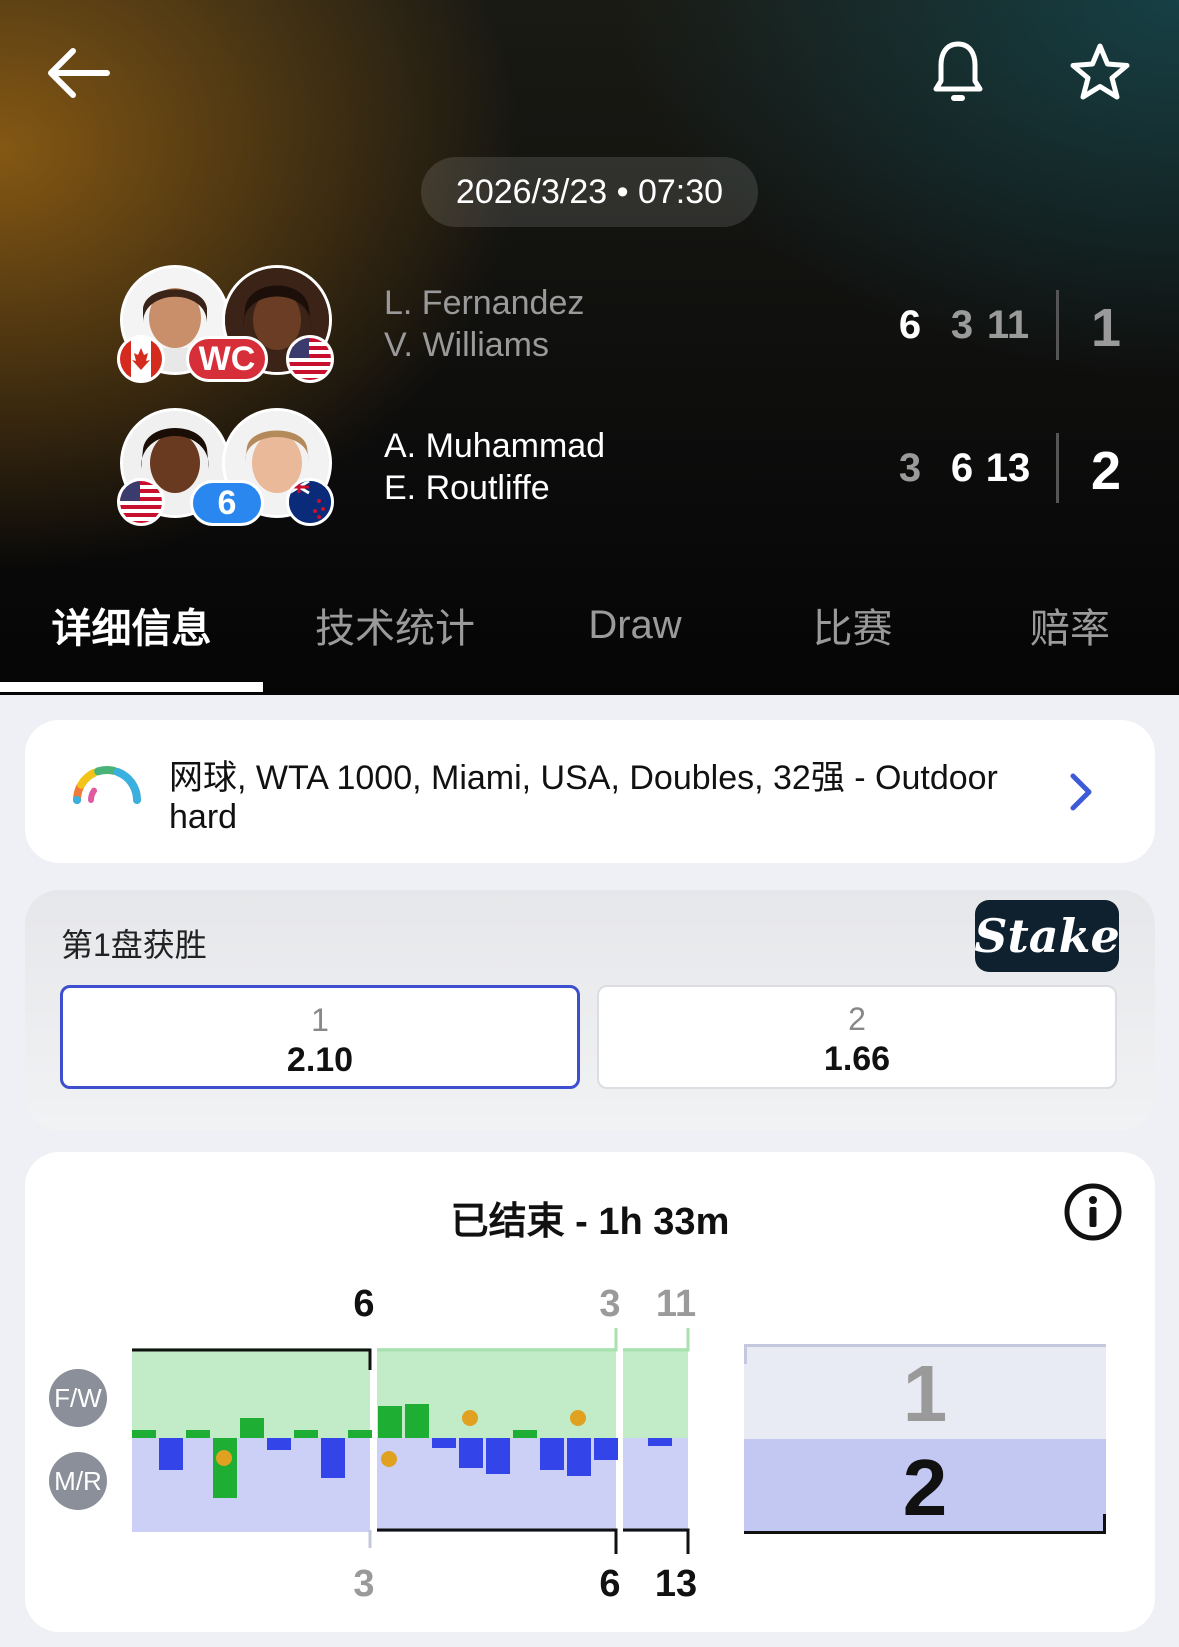  I want to click on set-3-team-1-score: 11, so click(676, 1304).